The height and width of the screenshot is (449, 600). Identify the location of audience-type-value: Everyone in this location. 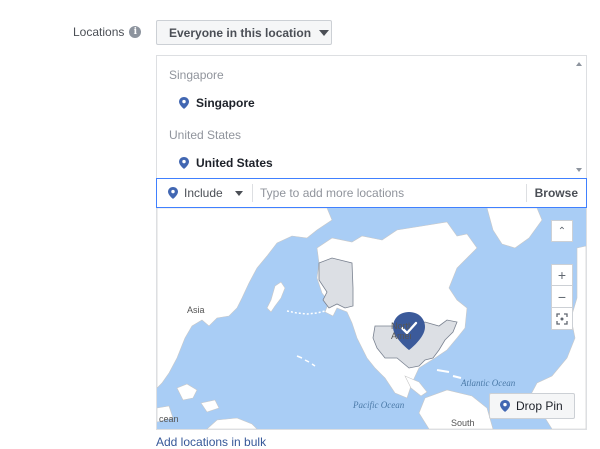
(240, 32).